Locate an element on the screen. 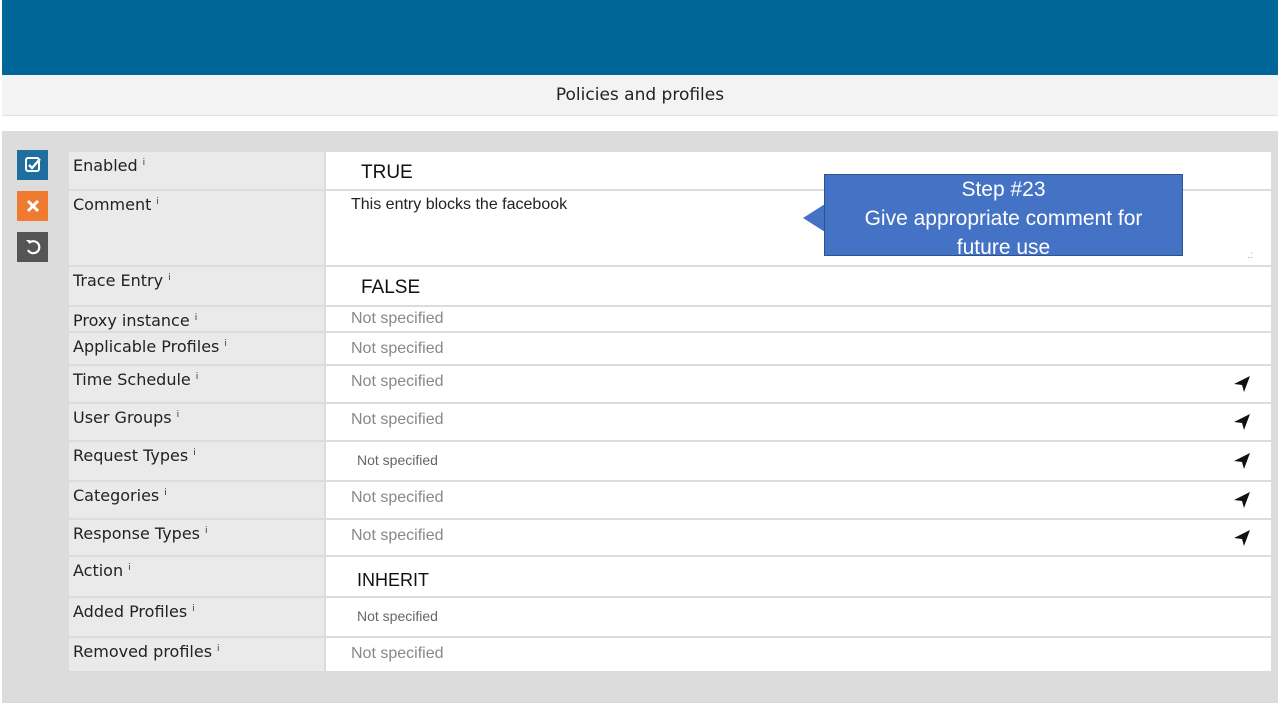 The height and width of the screenshot is (720, 1280). callout-instruction-cont: future use is located at coordinates (1003, 247).